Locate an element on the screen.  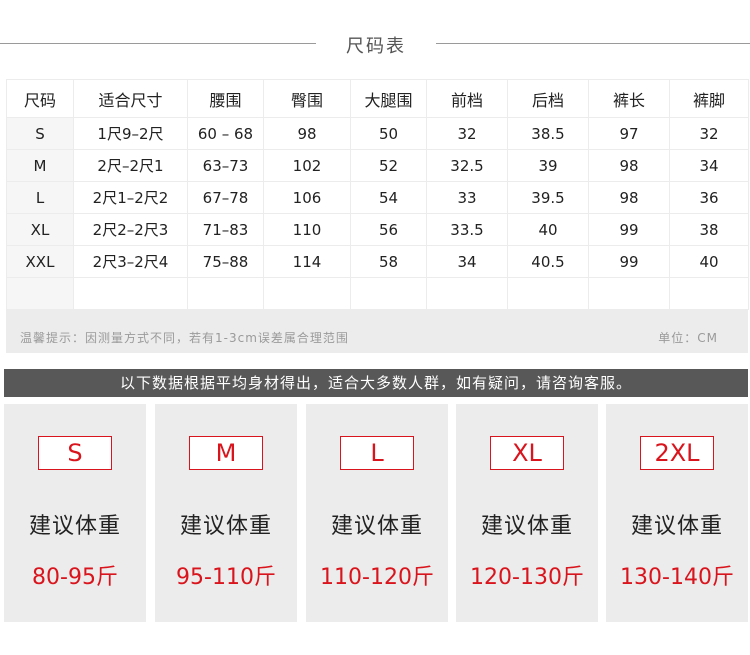
title-divider-right is located at coordinates (593, 43).